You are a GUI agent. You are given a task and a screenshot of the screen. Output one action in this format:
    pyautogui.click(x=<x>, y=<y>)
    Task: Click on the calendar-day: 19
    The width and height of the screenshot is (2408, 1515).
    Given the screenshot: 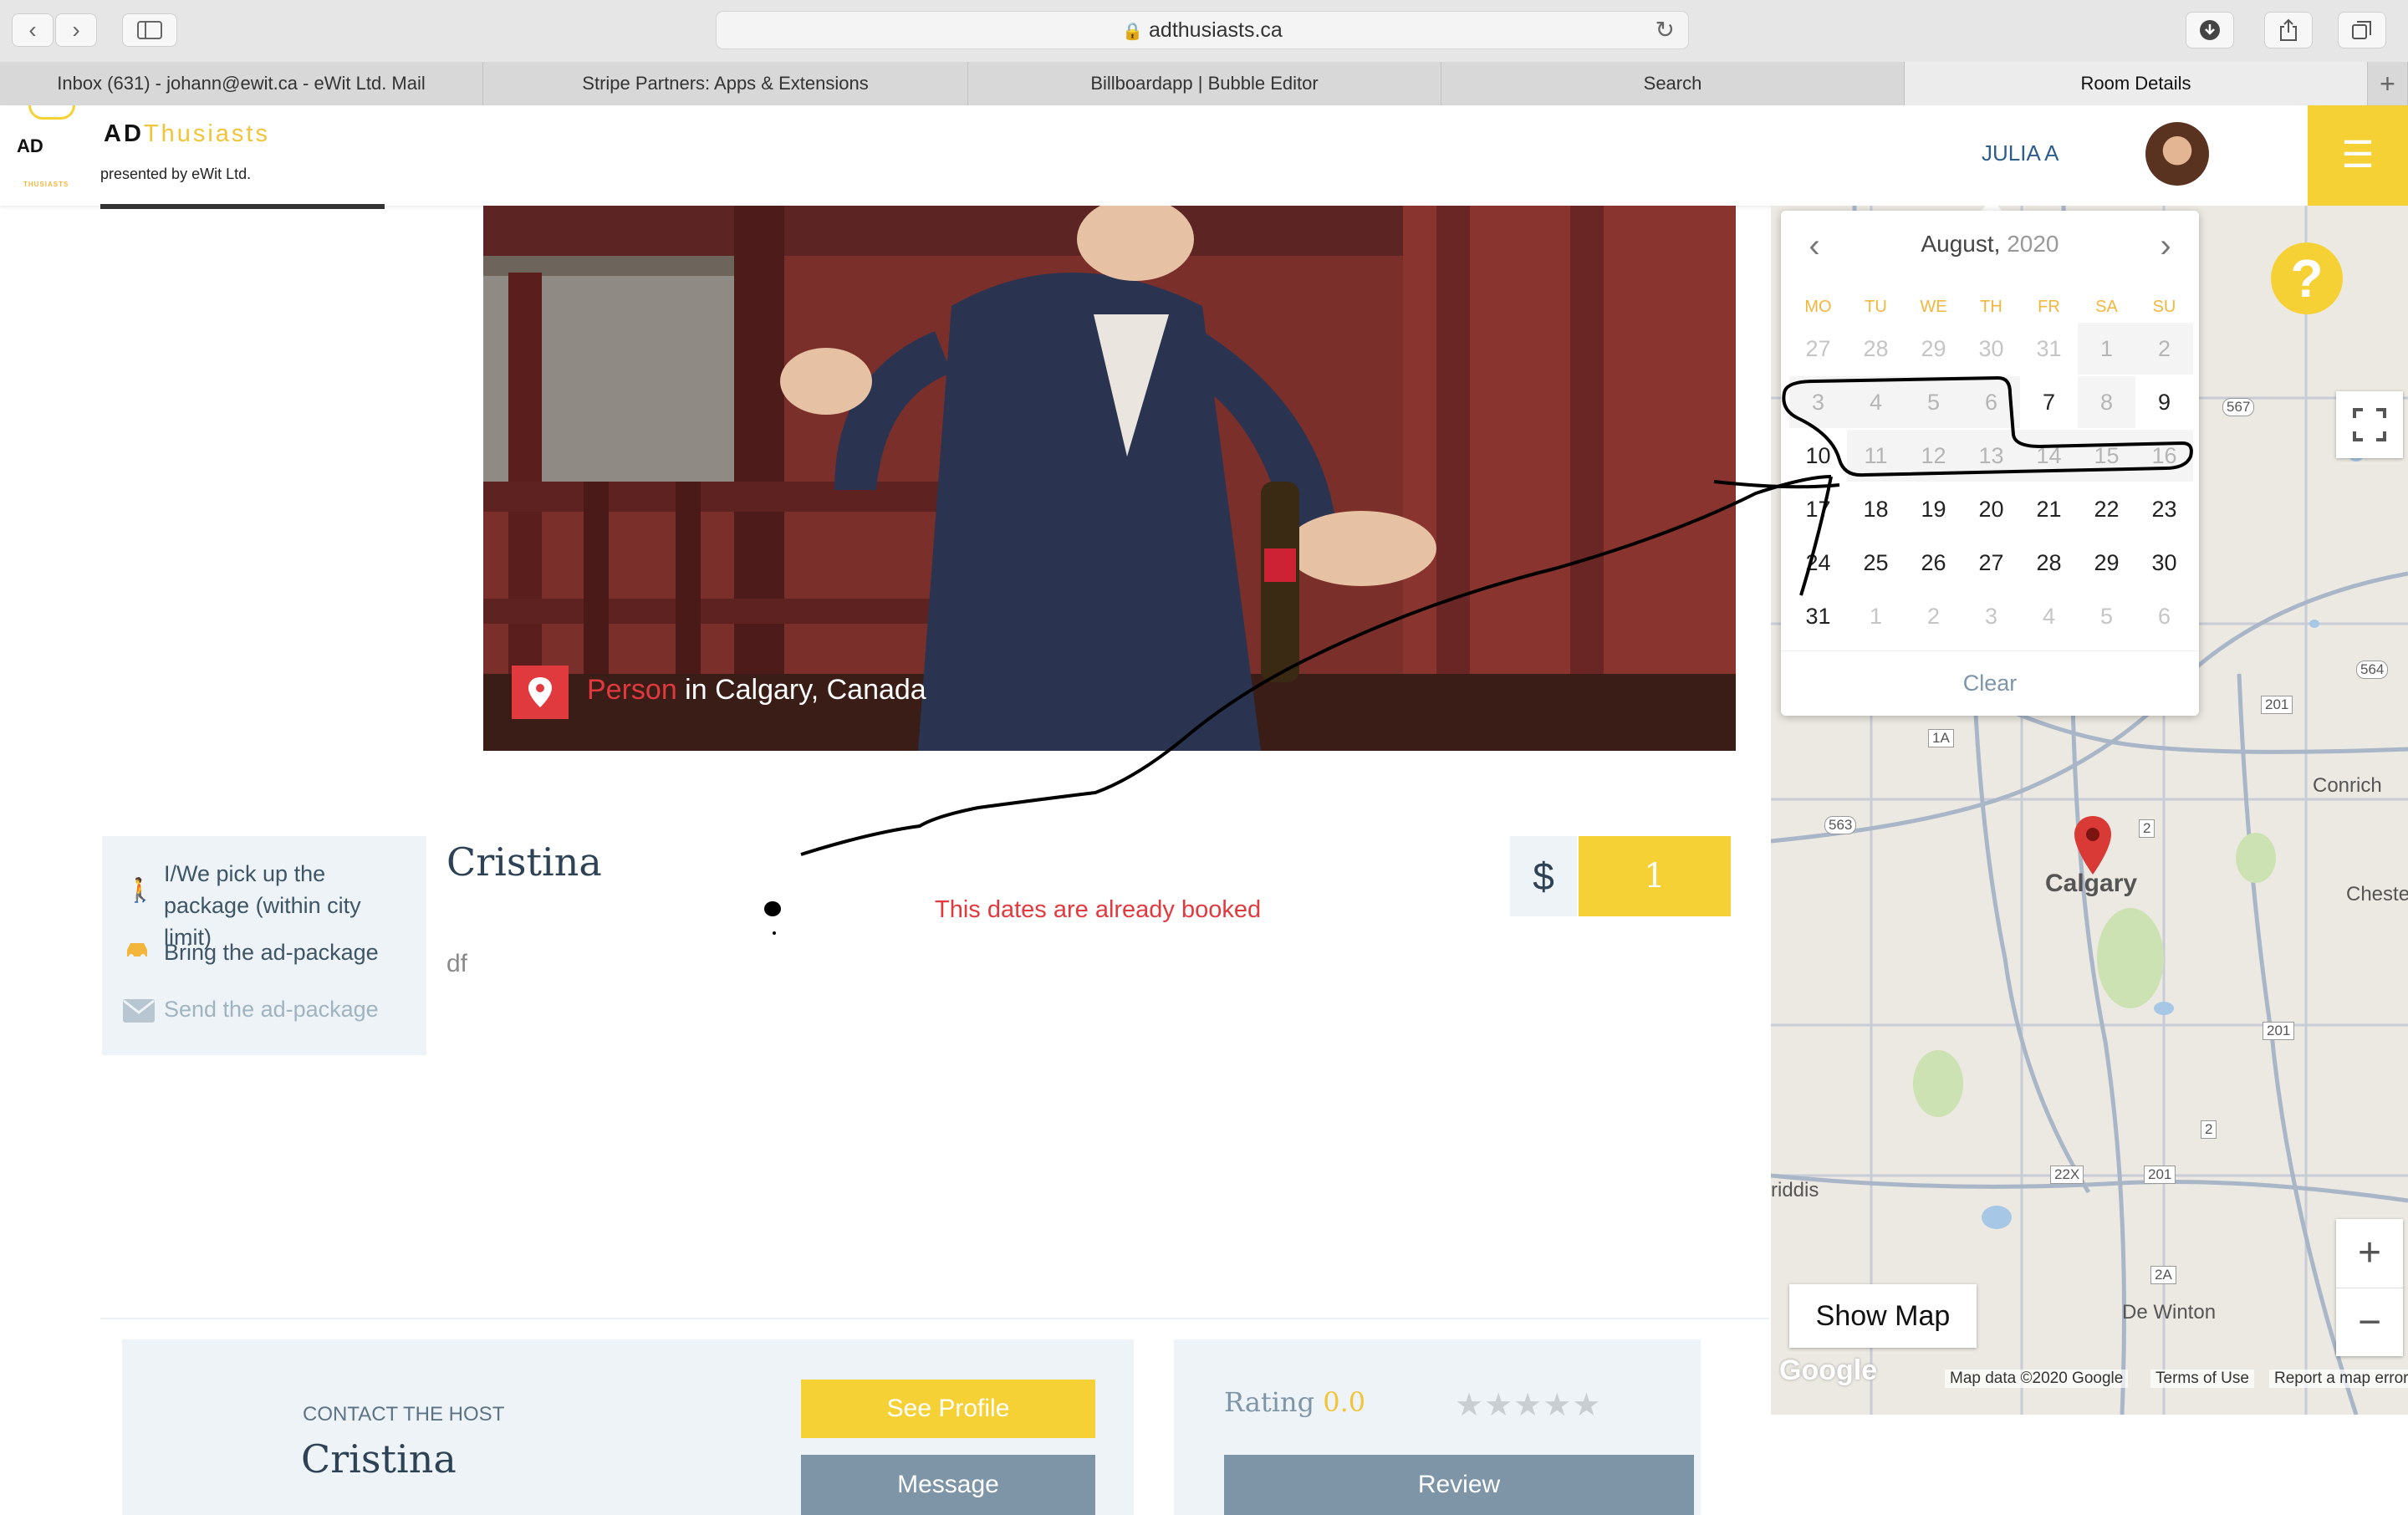 What is the action you would take?
    pyautogui.click(x=1934, y=509)
    